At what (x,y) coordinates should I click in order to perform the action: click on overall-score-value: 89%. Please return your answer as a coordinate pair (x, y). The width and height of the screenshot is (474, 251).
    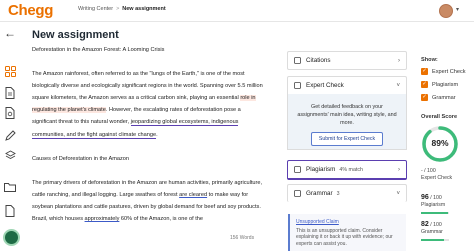
    Looking at the image, I should click on (440, 143).